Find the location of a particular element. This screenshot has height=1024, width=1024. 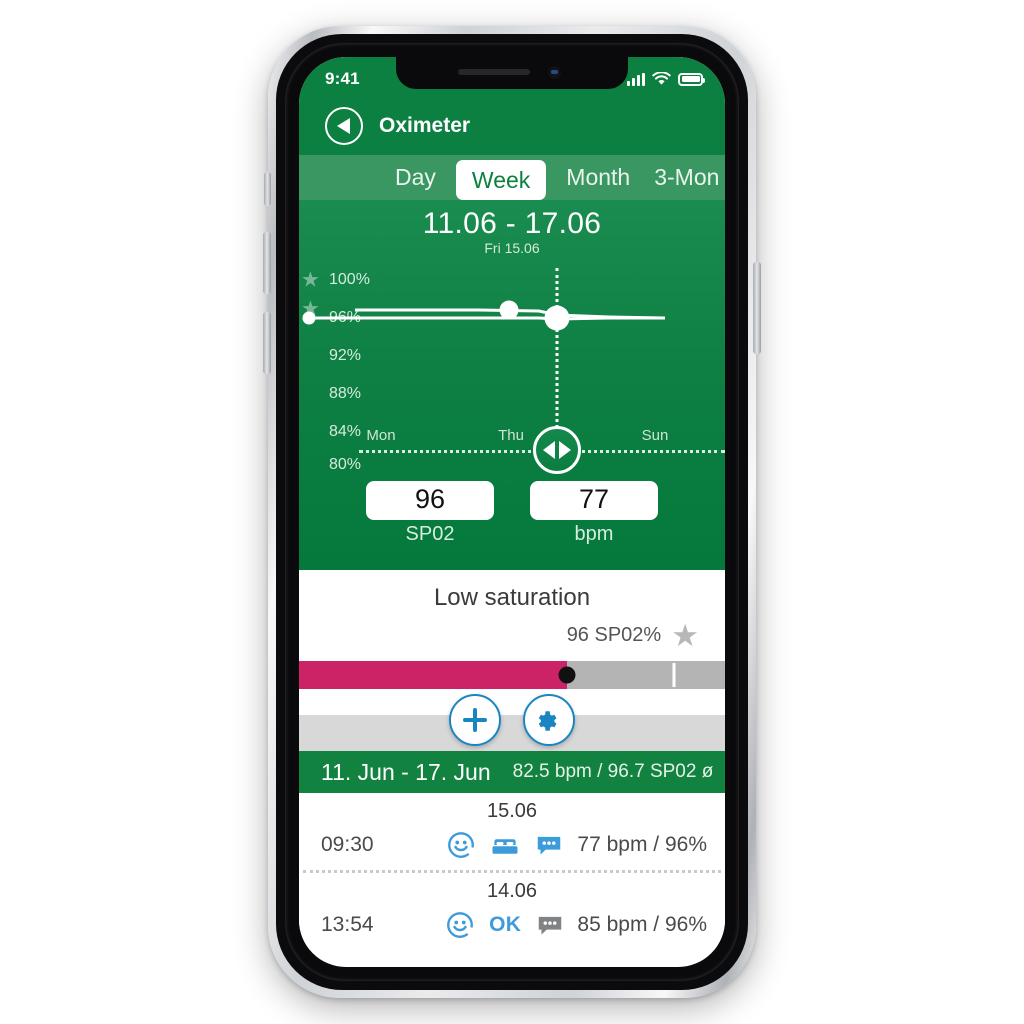

star-icon: ★ is located at coordinates (685, 635).